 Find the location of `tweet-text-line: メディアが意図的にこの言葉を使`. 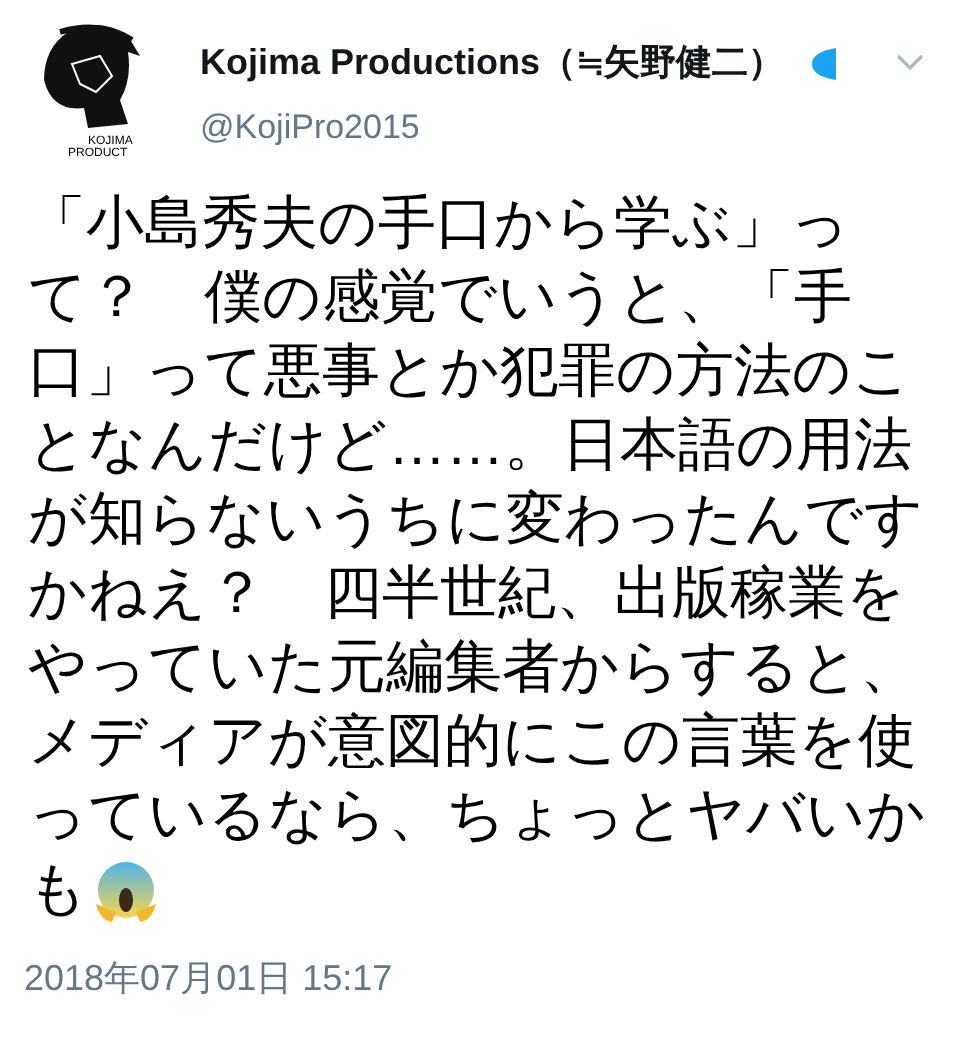

tweet-text-line: メディアが意図的にこの言葉を使 is located at coordinates (472, 743).